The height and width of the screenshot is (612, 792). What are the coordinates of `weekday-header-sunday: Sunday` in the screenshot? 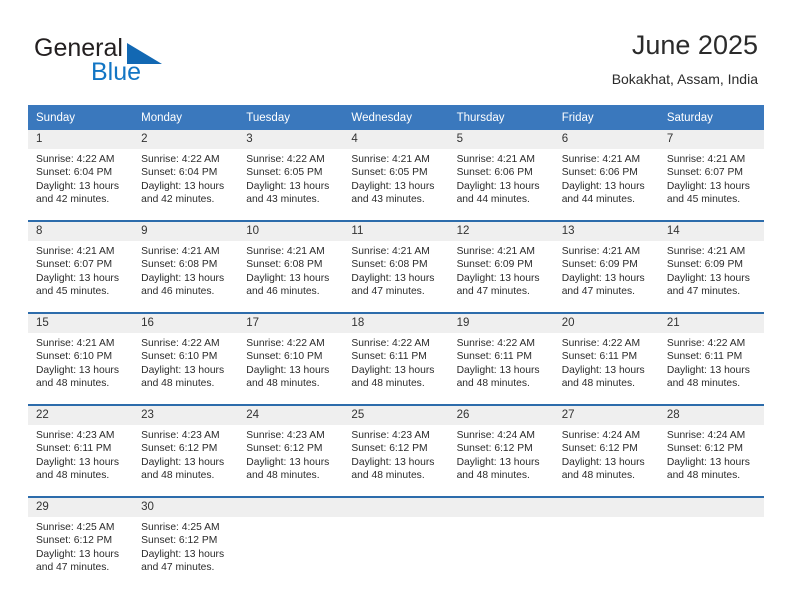 It's located at (81, 117).